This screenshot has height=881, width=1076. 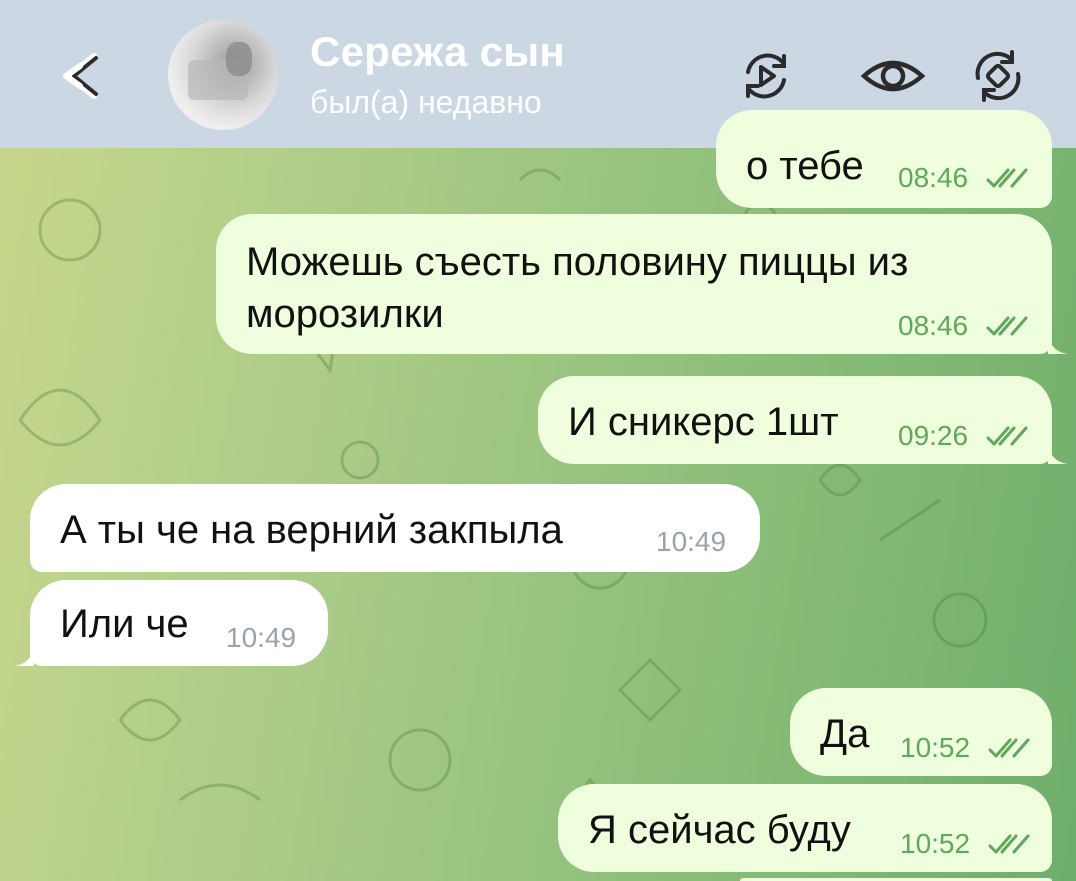 What do you see at coordinates (805, 166) in the screenshot?
I see `message-text: о тебе` at bounding box center [805, 166].